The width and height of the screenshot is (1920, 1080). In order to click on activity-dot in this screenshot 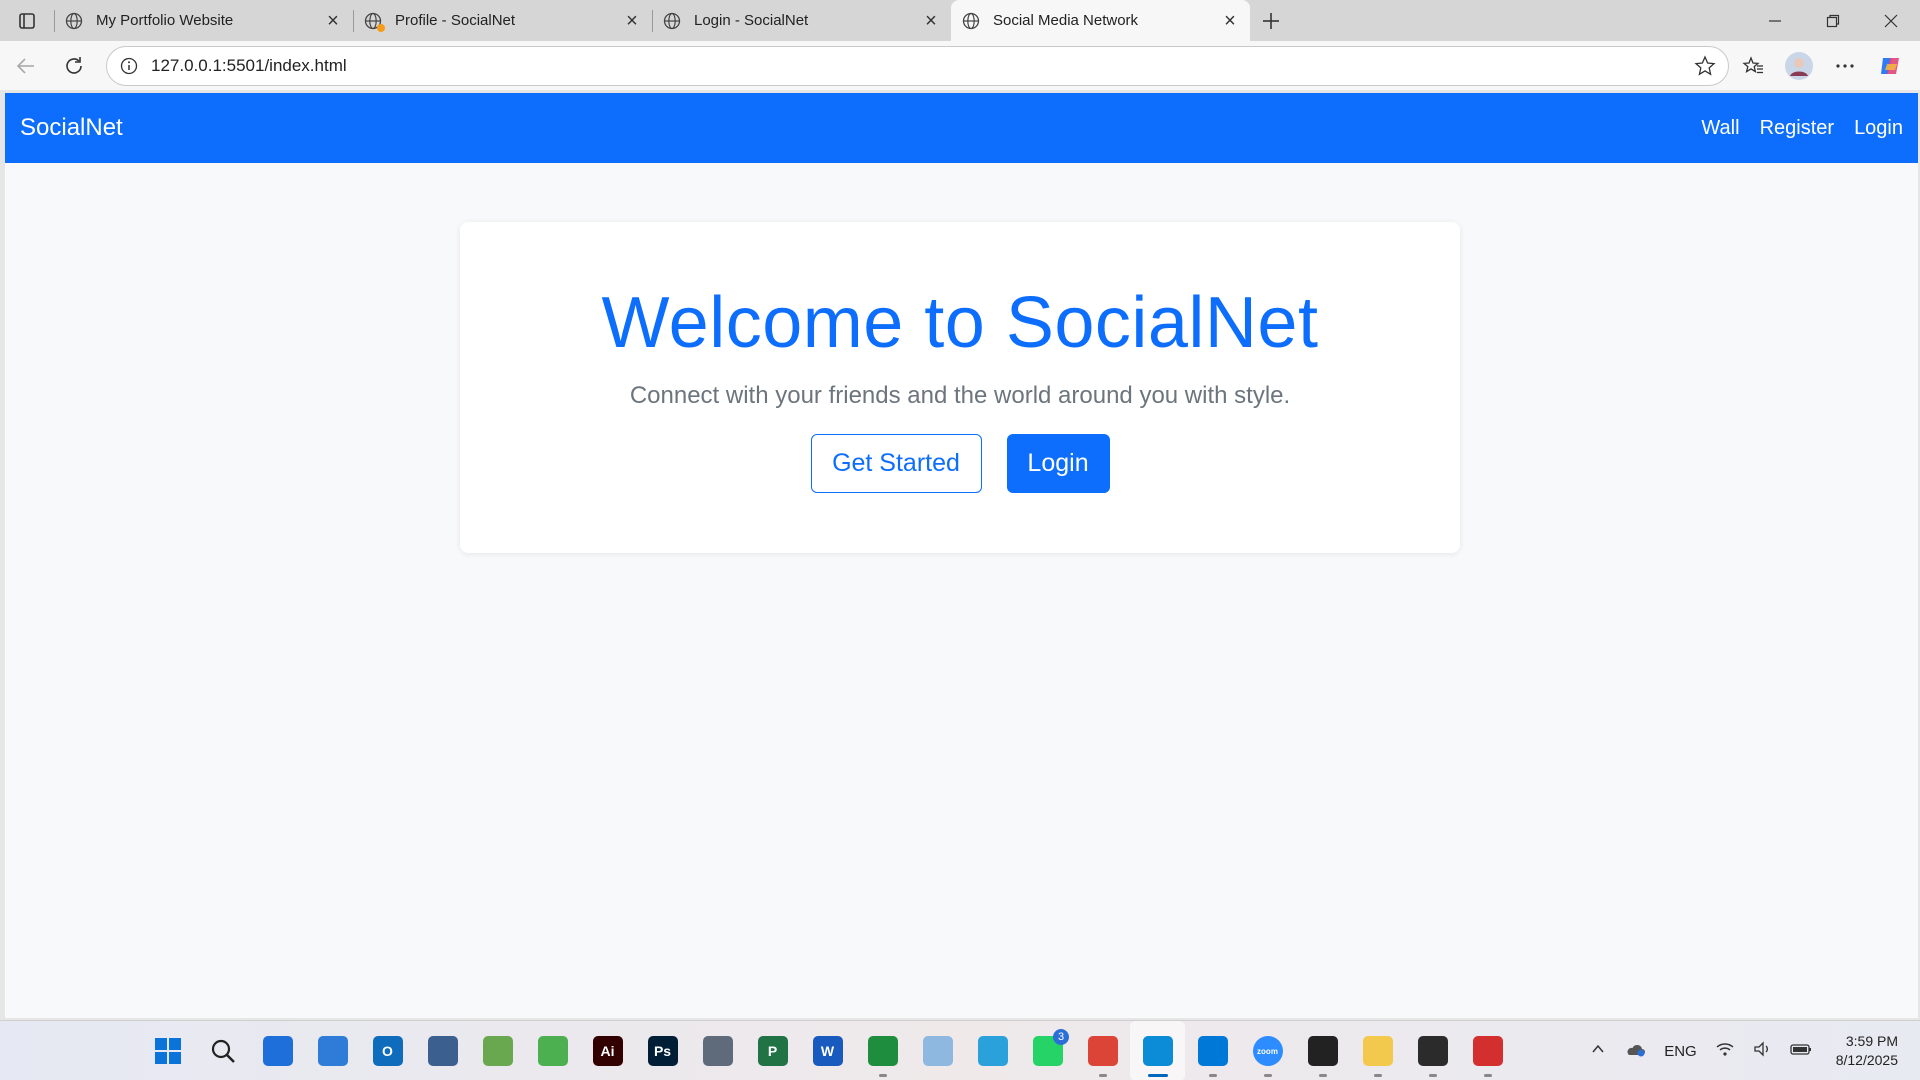, I will do `click(381, 27)`.